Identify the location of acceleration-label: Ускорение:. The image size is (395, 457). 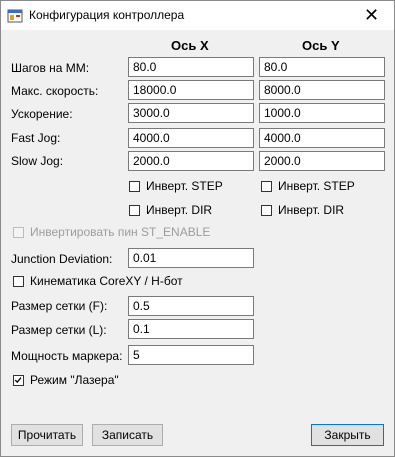
(42, 114).